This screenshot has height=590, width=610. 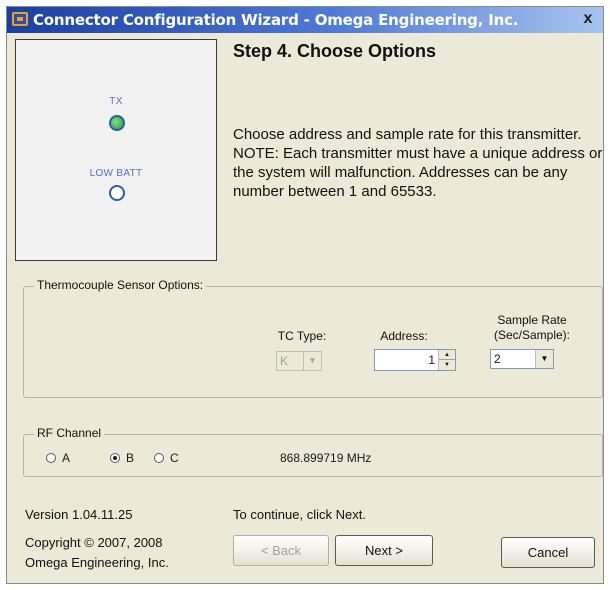 What do you see at coordinates (522, 359) in the screenshot?
I see `sample-rate-select: 2 ▼` at bounding box center [522, 359].